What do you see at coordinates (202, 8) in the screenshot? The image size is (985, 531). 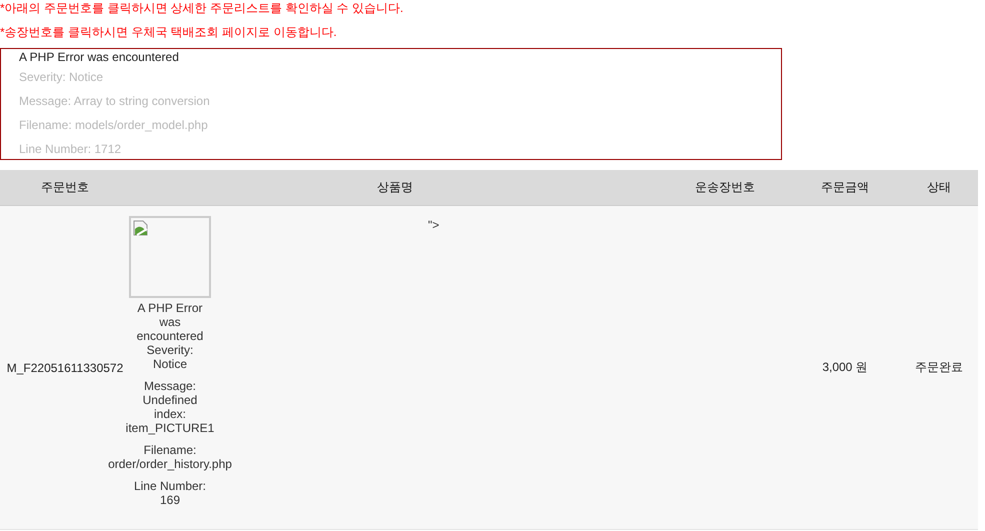 I see `notice-text: *아래의 주문번호를 클릭하시면 상세한 주문리스트를 확인하실 수 있습니다.` at bounding box center [202, 8].